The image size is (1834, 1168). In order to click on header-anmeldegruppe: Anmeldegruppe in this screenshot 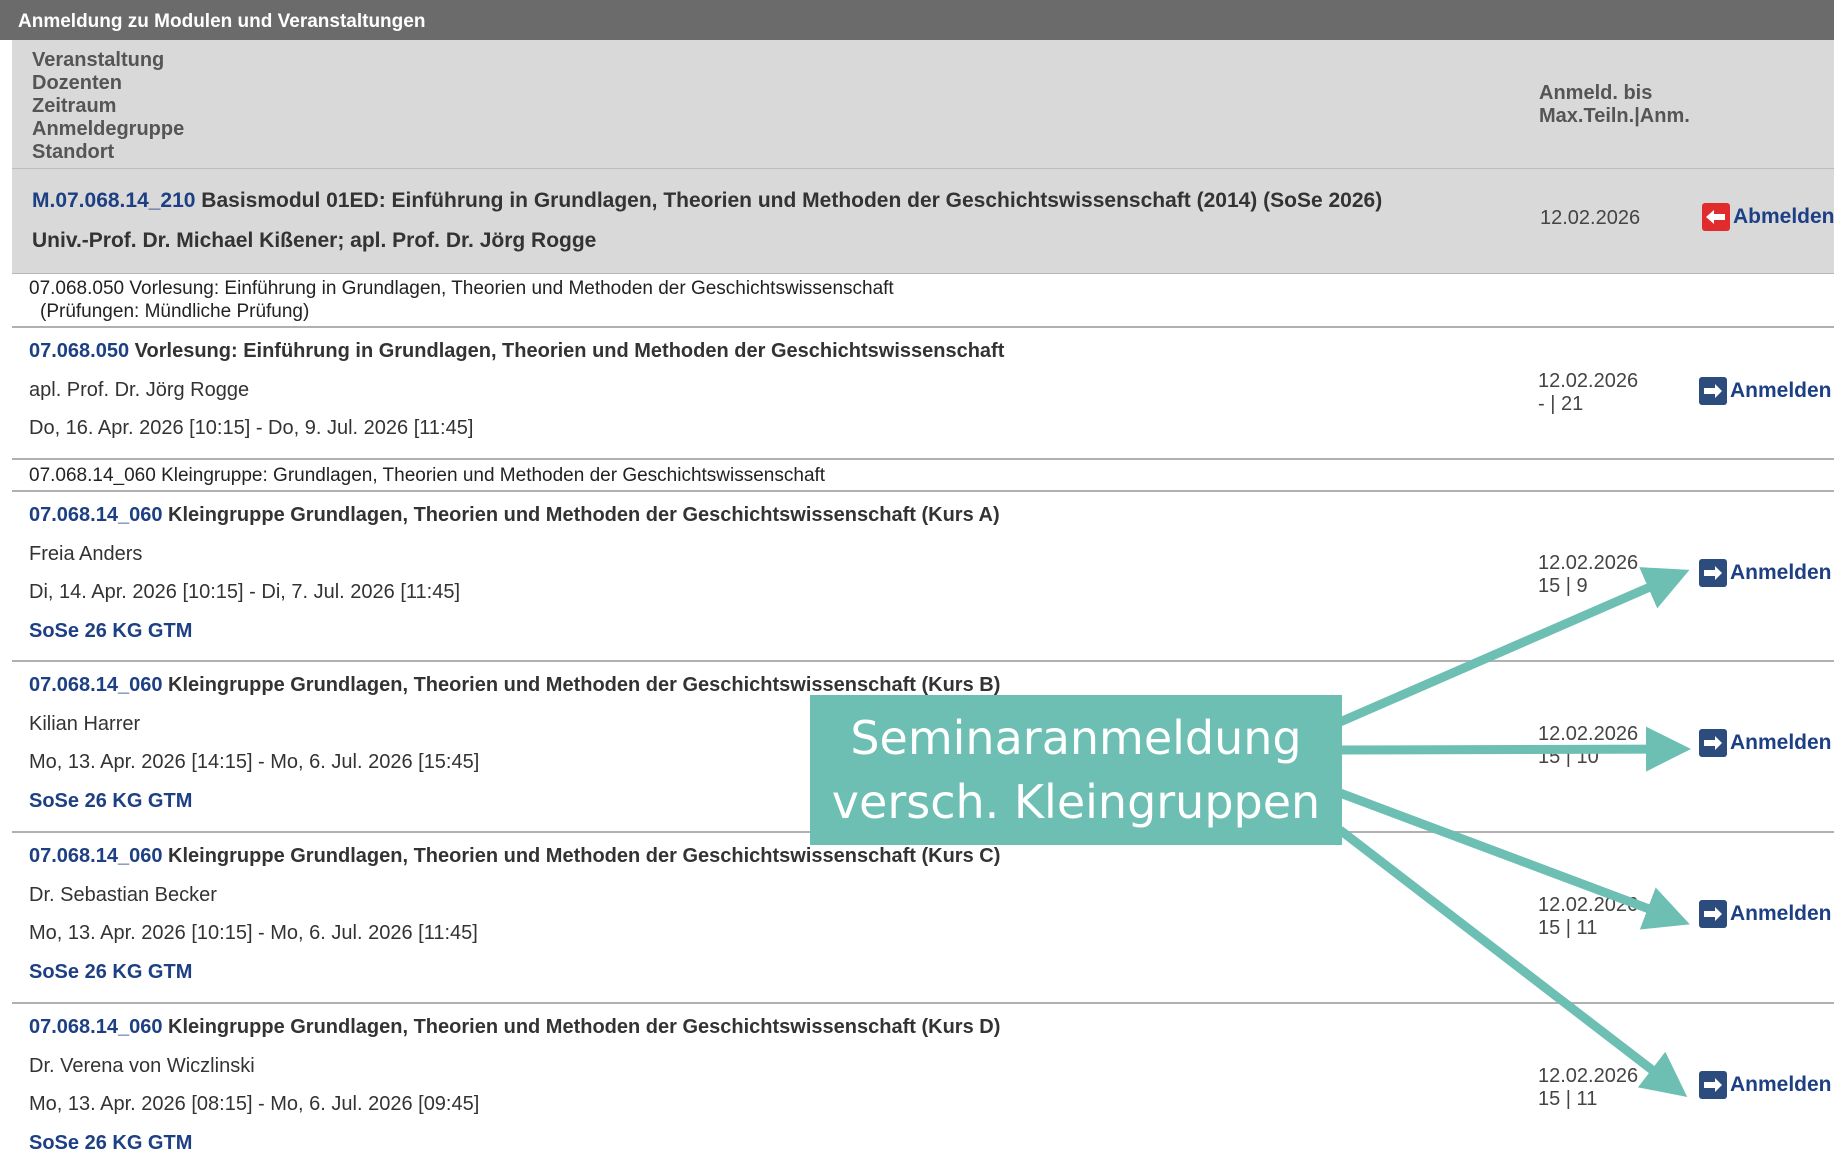, I will do `click(108, 129)`.